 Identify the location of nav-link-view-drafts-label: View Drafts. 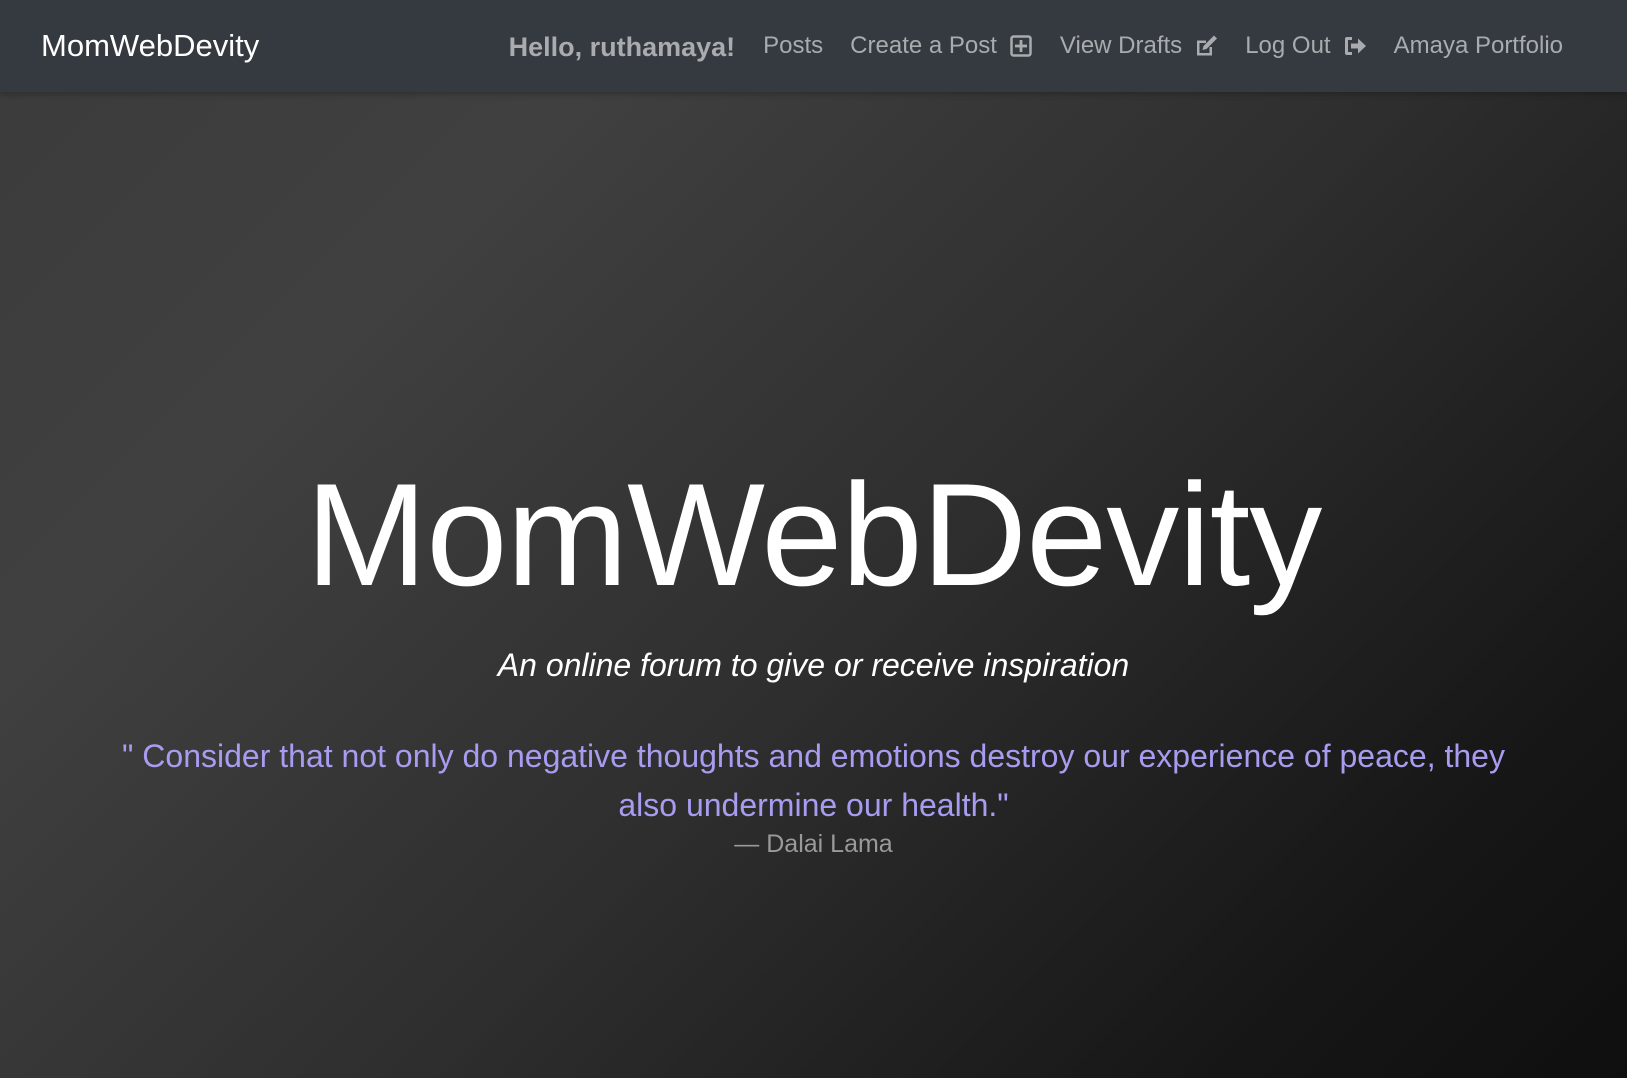
(1121, 45).